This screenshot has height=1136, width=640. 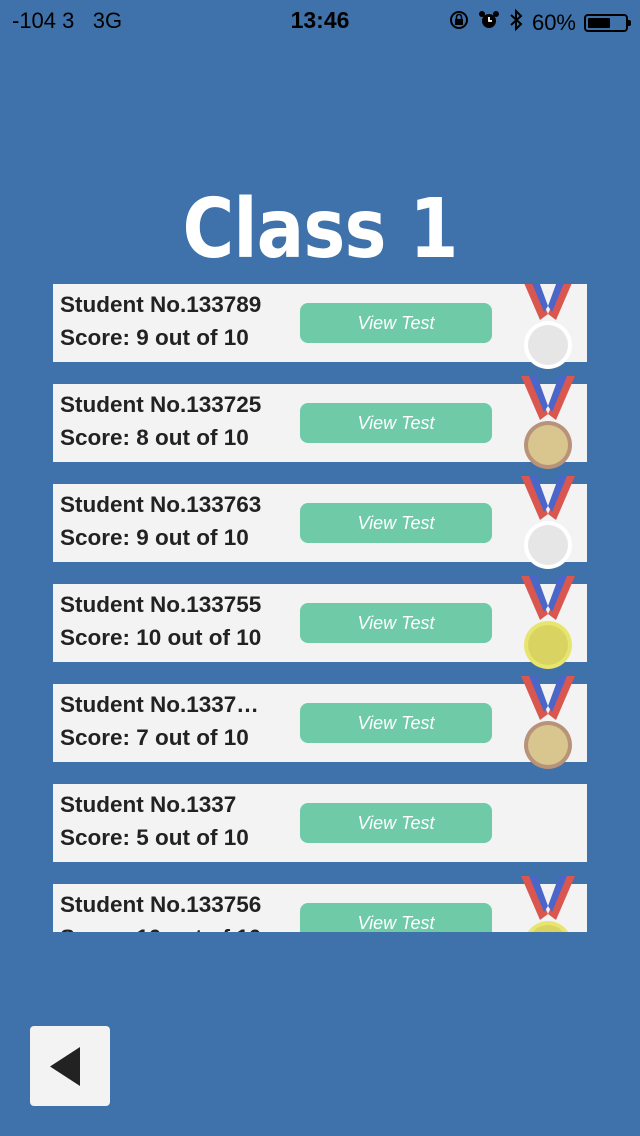 I want to click on student-score: Score: 7 out of 10, so click(x=154, y=737).